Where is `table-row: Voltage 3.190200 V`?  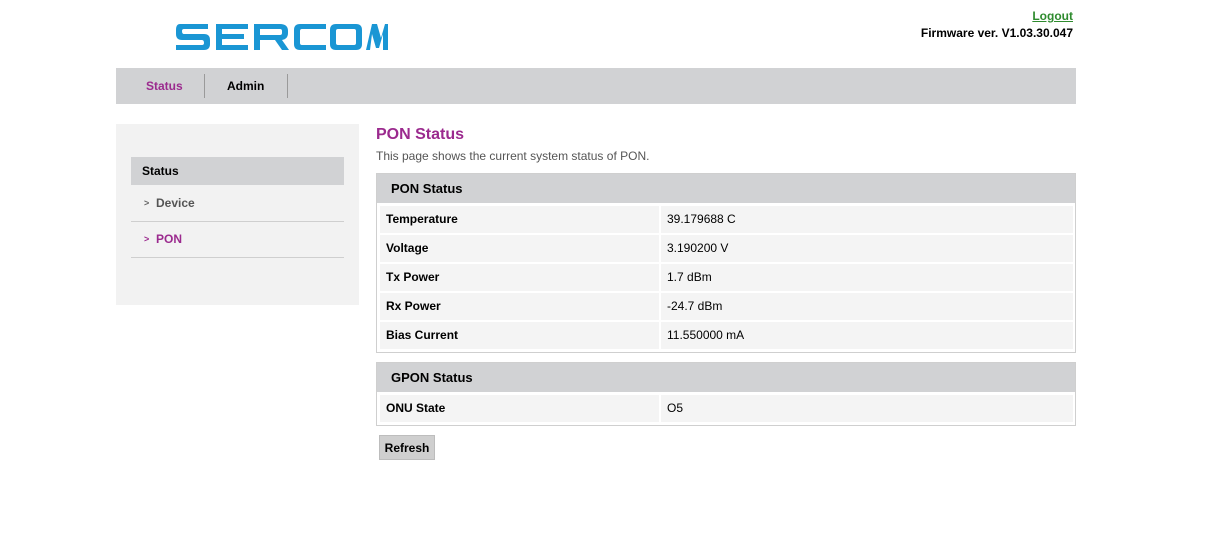 table-row: Voltage 3.190200 V is located at coordinates (726, 248).